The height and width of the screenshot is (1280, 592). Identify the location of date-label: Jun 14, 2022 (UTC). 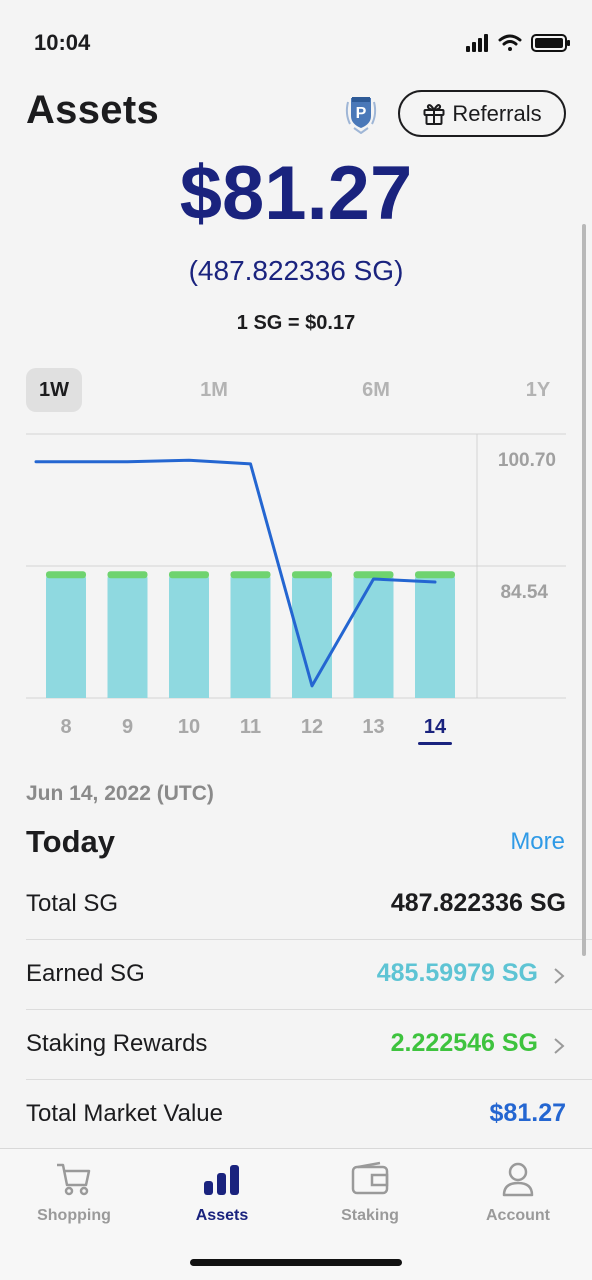
(120, 793).